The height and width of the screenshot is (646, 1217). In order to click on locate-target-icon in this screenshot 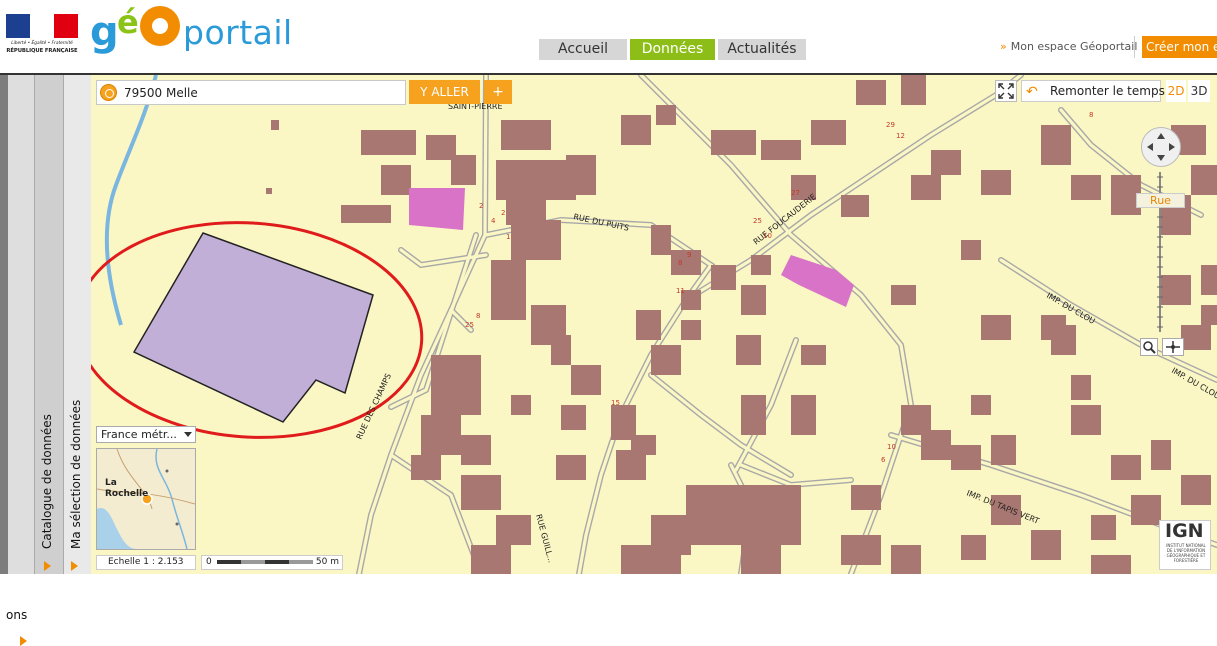, I will do `click(108, 92)`.